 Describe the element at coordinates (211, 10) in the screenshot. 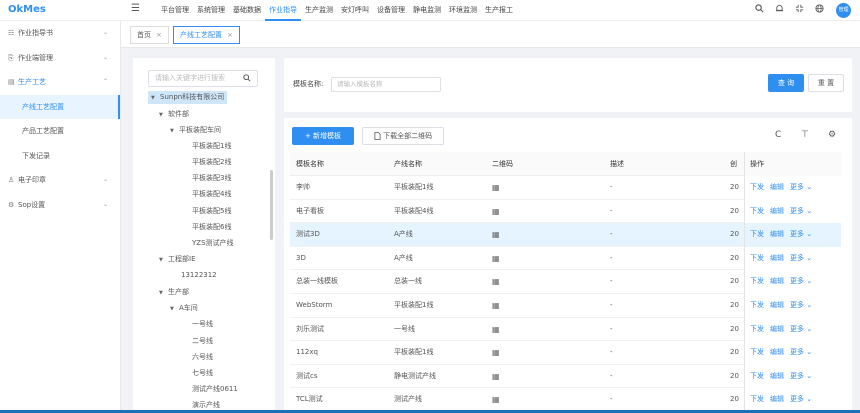

I see `nav-system-management: 系统管理` at that location.